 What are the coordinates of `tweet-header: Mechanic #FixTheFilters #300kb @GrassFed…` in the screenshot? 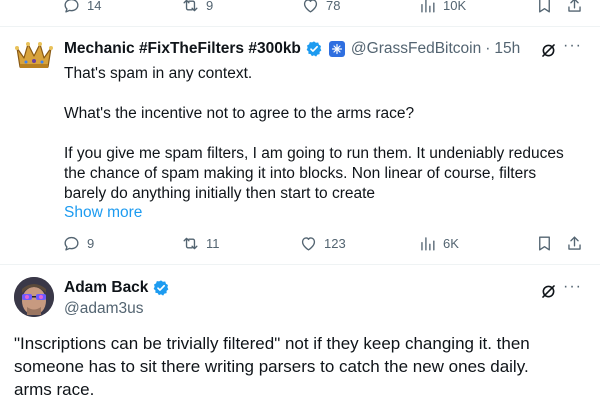 It's located at (292, 49).